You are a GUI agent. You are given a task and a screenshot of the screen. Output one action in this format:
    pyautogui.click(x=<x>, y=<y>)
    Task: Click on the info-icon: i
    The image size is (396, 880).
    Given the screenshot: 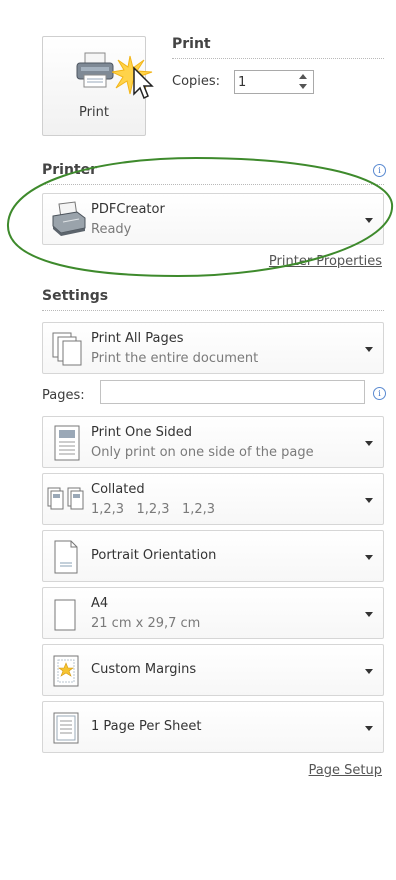 What is the action you would take?
    pyautogui.click(x=379, y=393)
    